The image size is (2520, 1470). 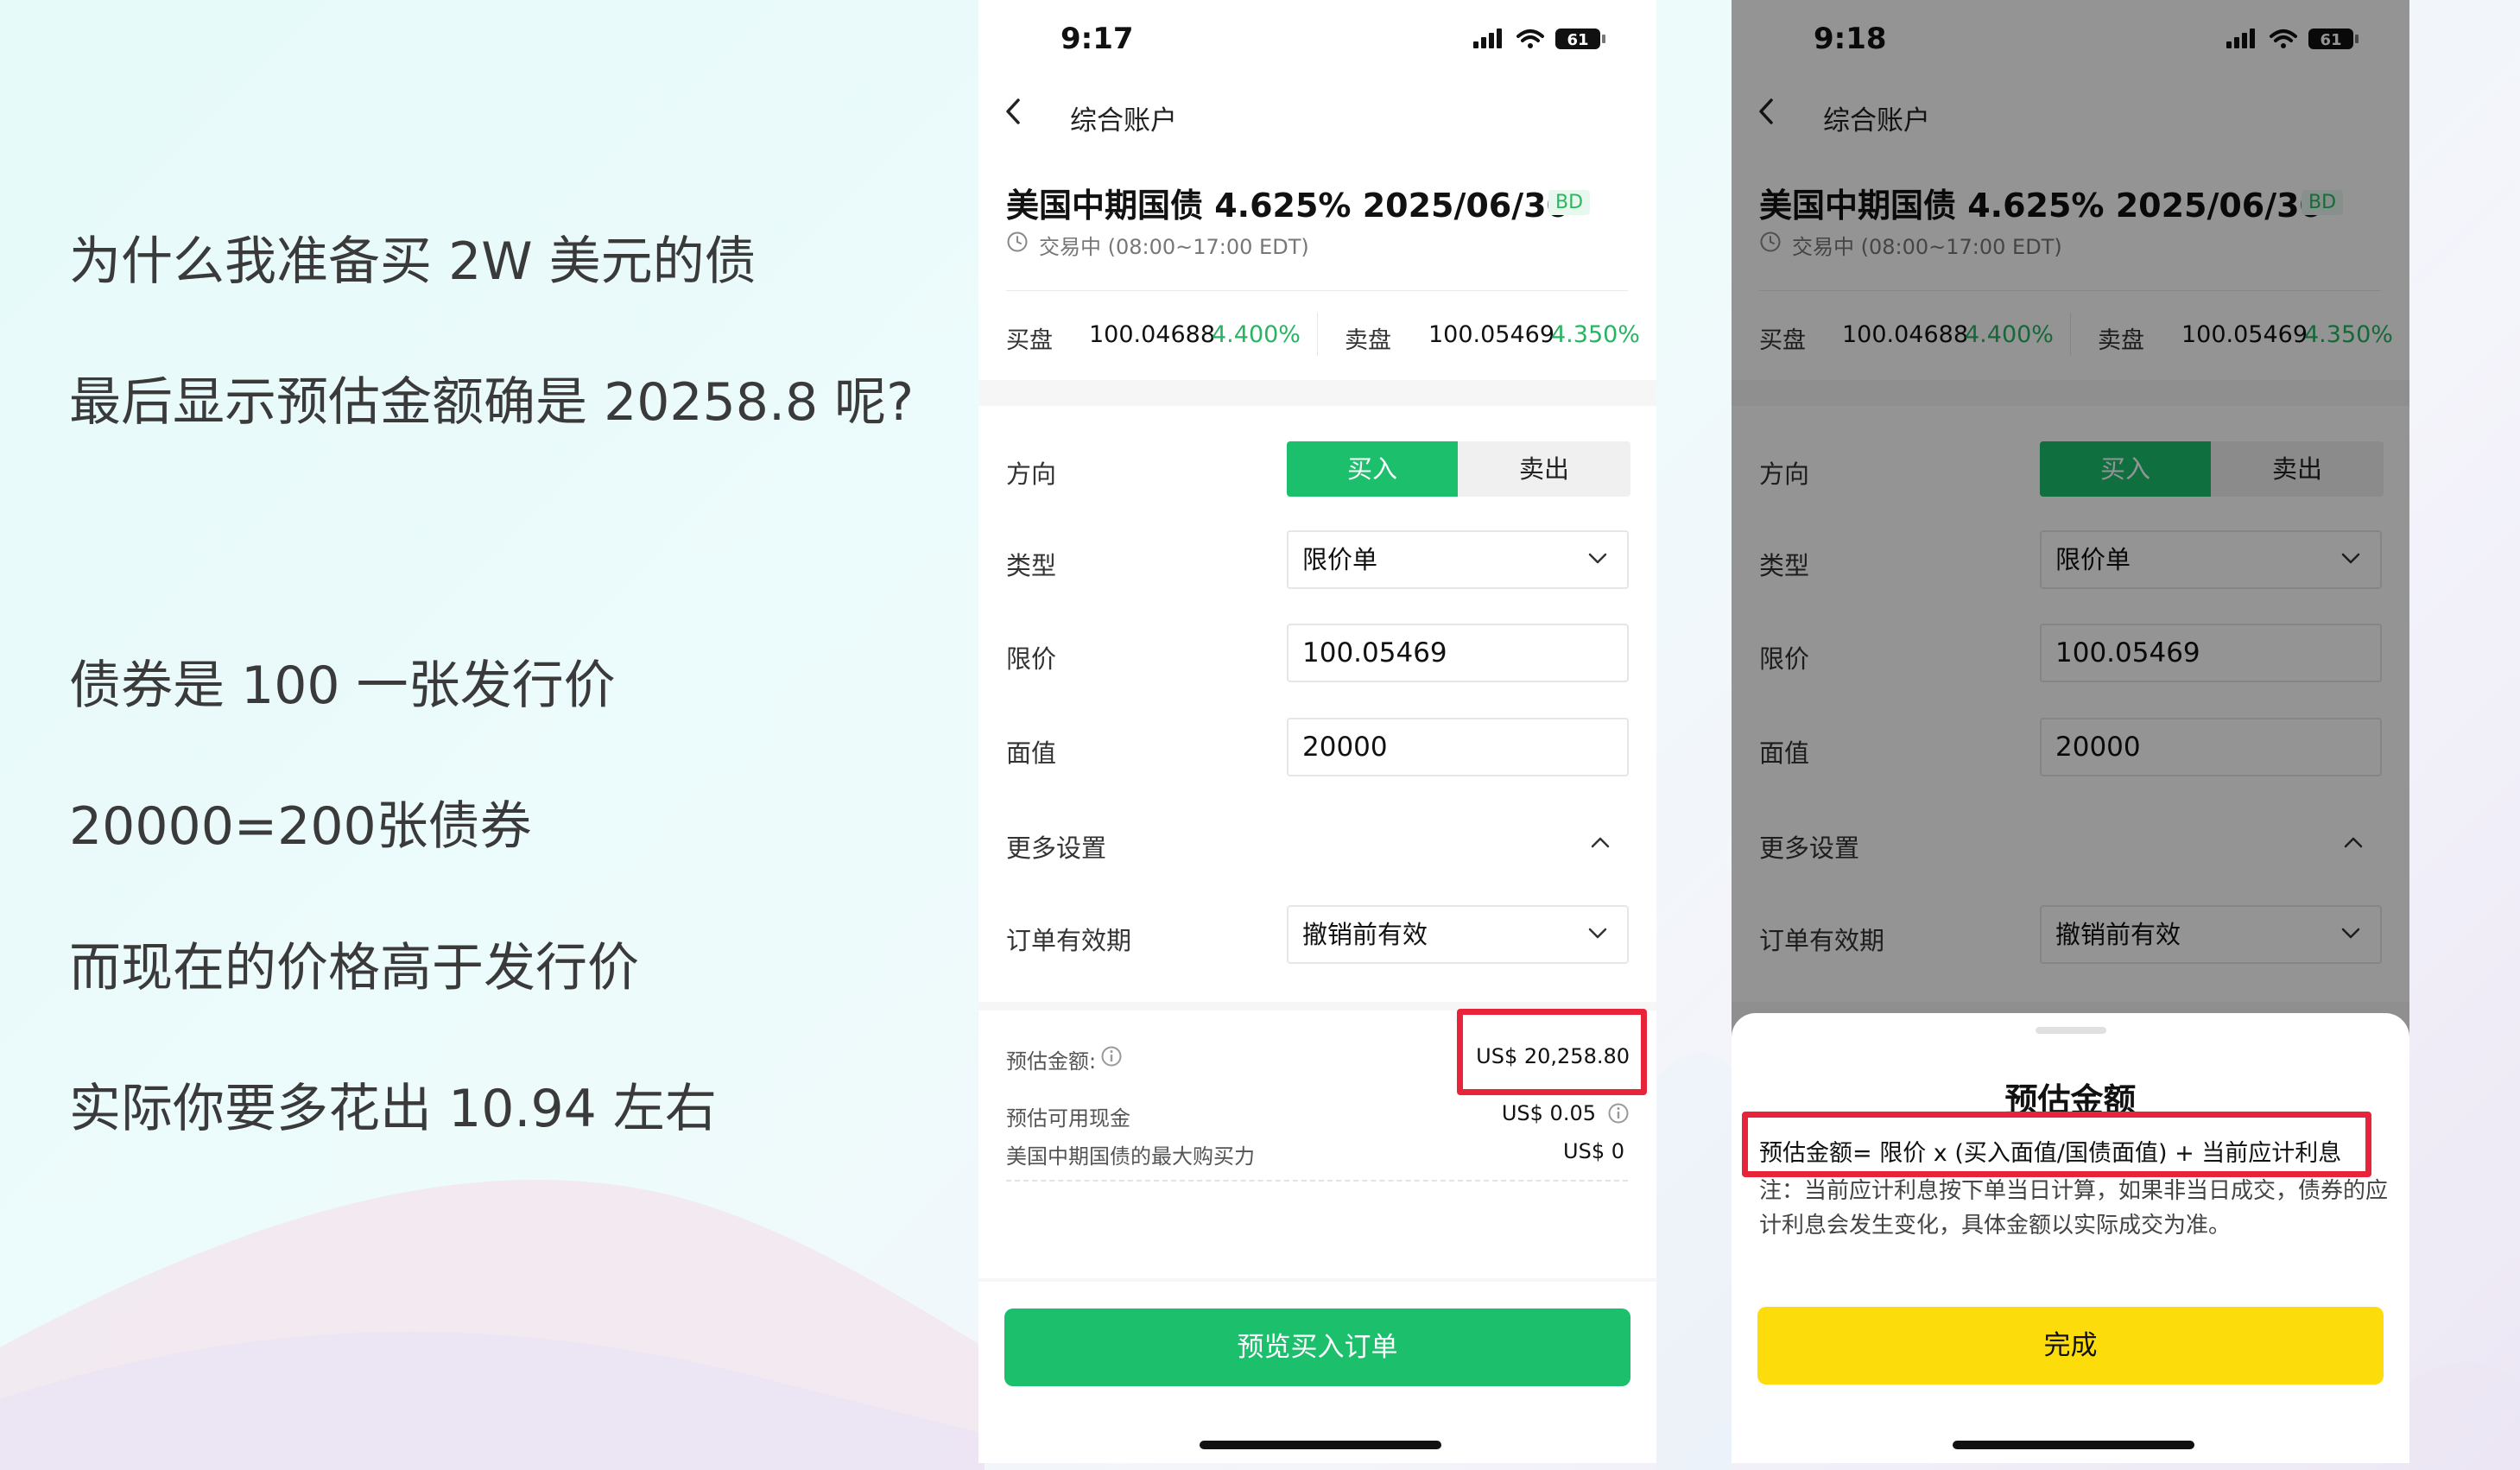 I want to click on ask-price: 100.05469, so click(x=1492, y=334).